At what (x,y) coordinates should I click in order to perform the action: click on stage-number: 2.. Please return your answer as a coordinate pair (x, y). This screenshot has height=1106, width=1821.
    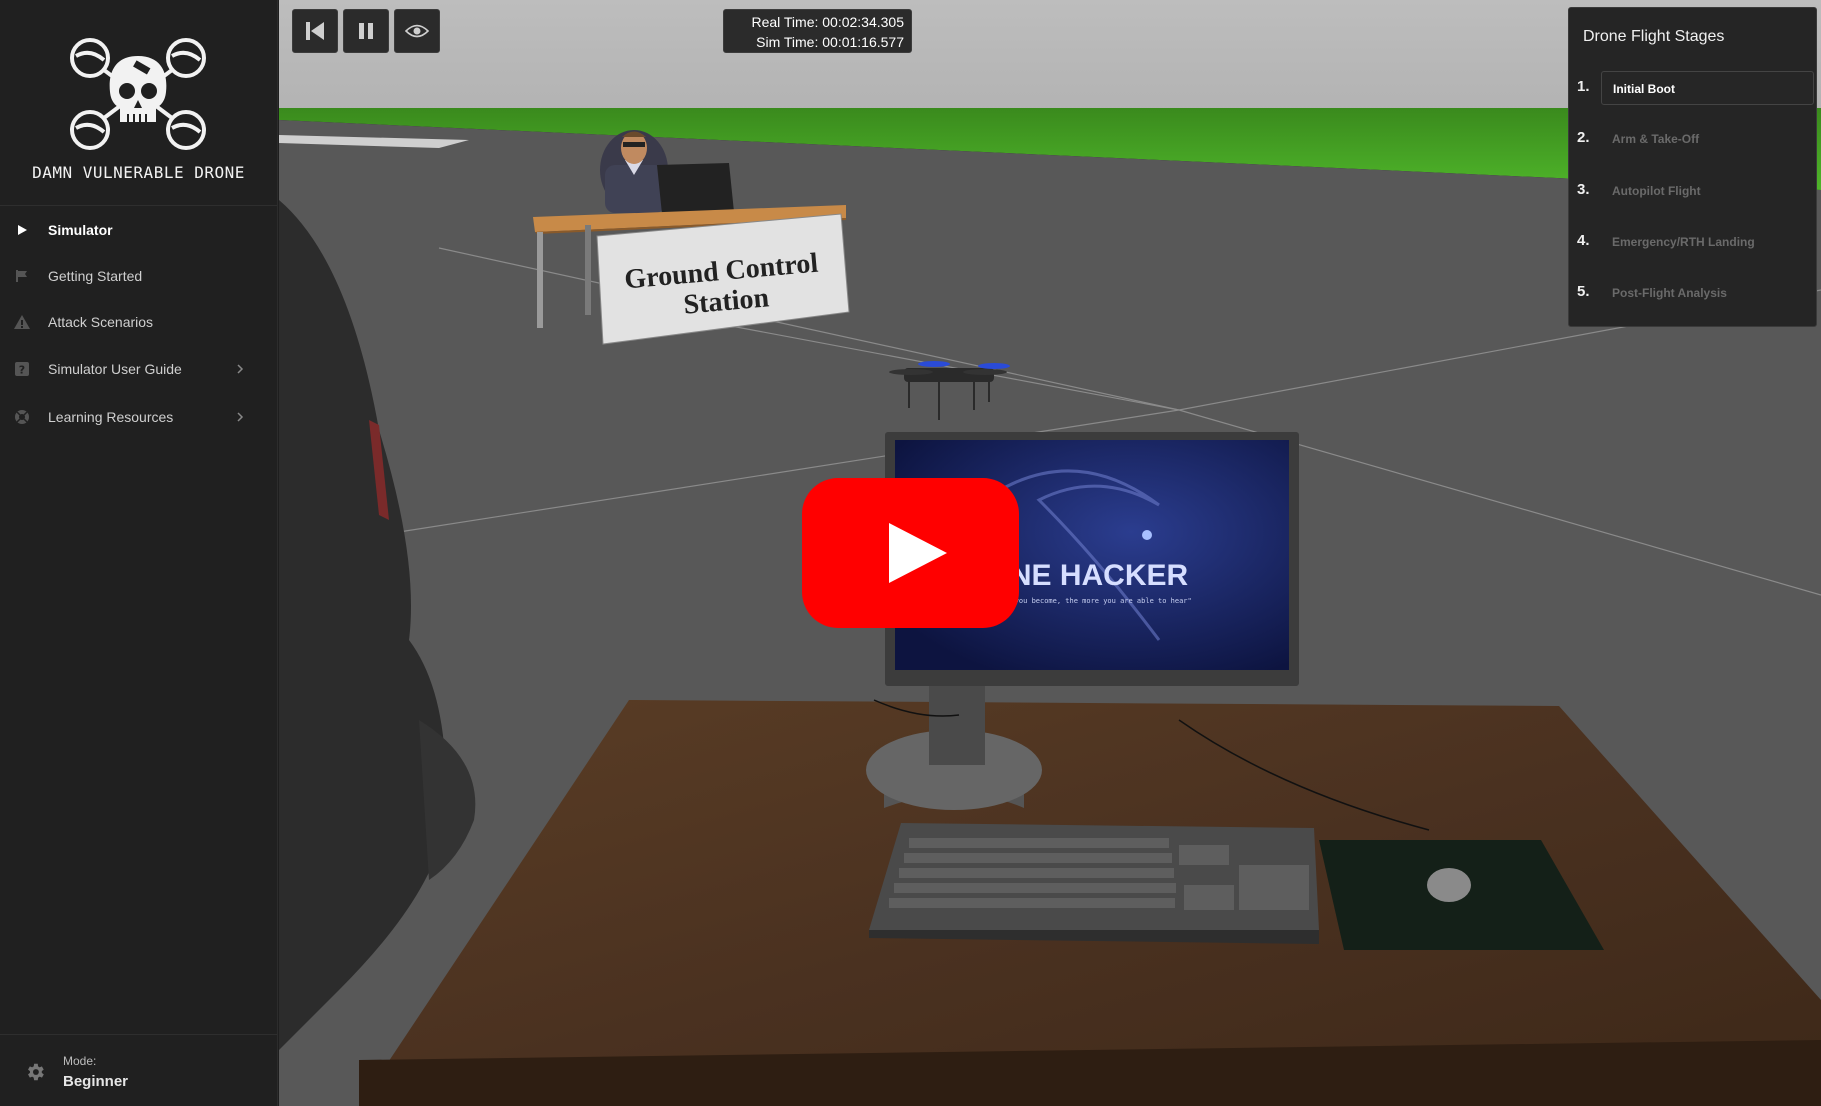
    Looking at the image, I should click on (1583, 137).